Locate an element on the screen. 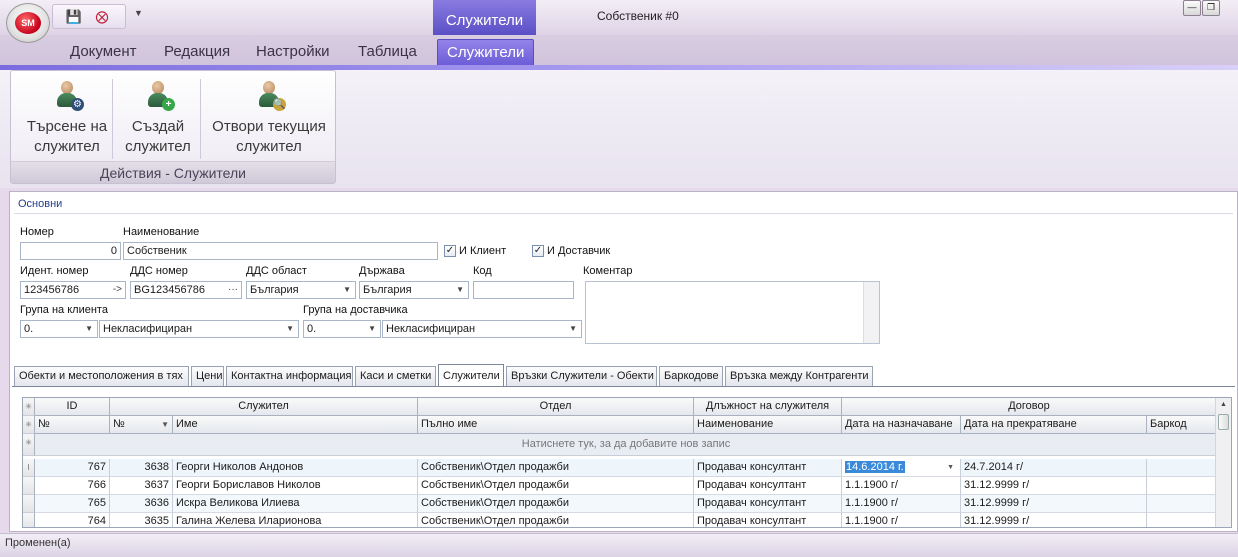 The image size is (1238, 557). tab-prices: Цени is located at coordinates (207, 376).